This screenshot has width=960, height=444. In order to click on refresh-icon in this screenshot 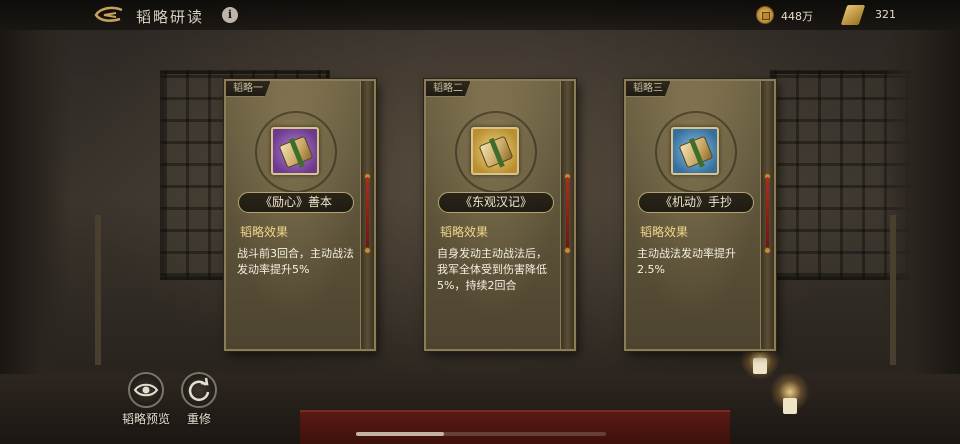, I will do `click(199, 389)`.